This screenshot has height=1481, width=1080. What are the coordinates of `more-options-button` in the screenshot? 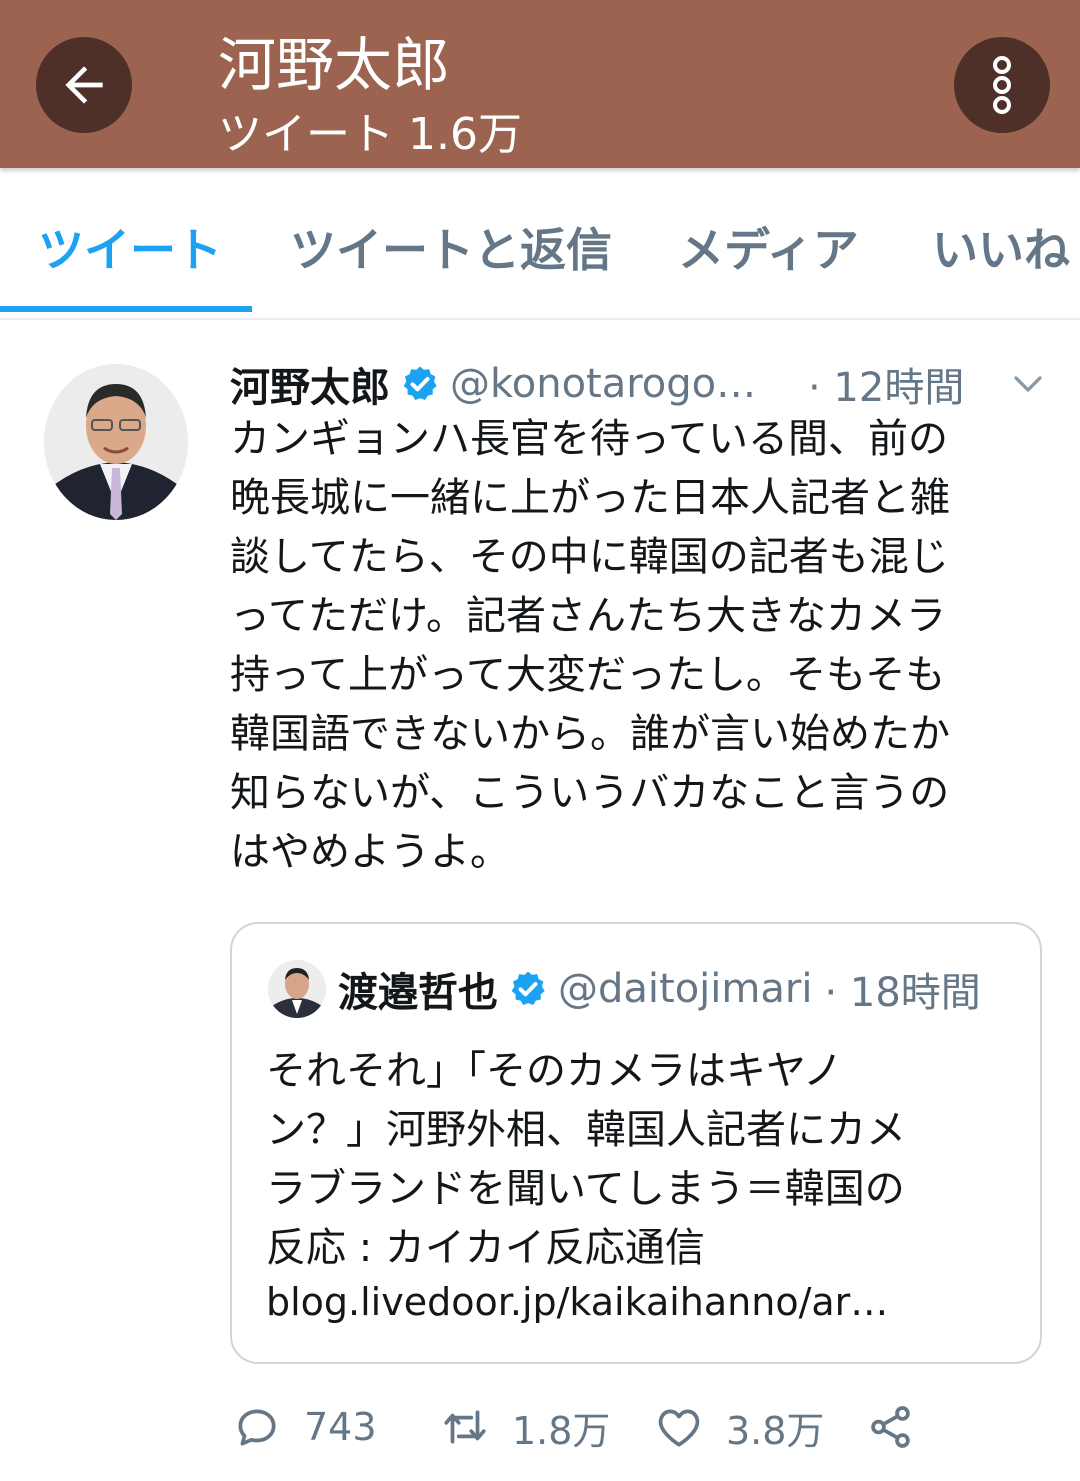 It's located at (1002, 85).